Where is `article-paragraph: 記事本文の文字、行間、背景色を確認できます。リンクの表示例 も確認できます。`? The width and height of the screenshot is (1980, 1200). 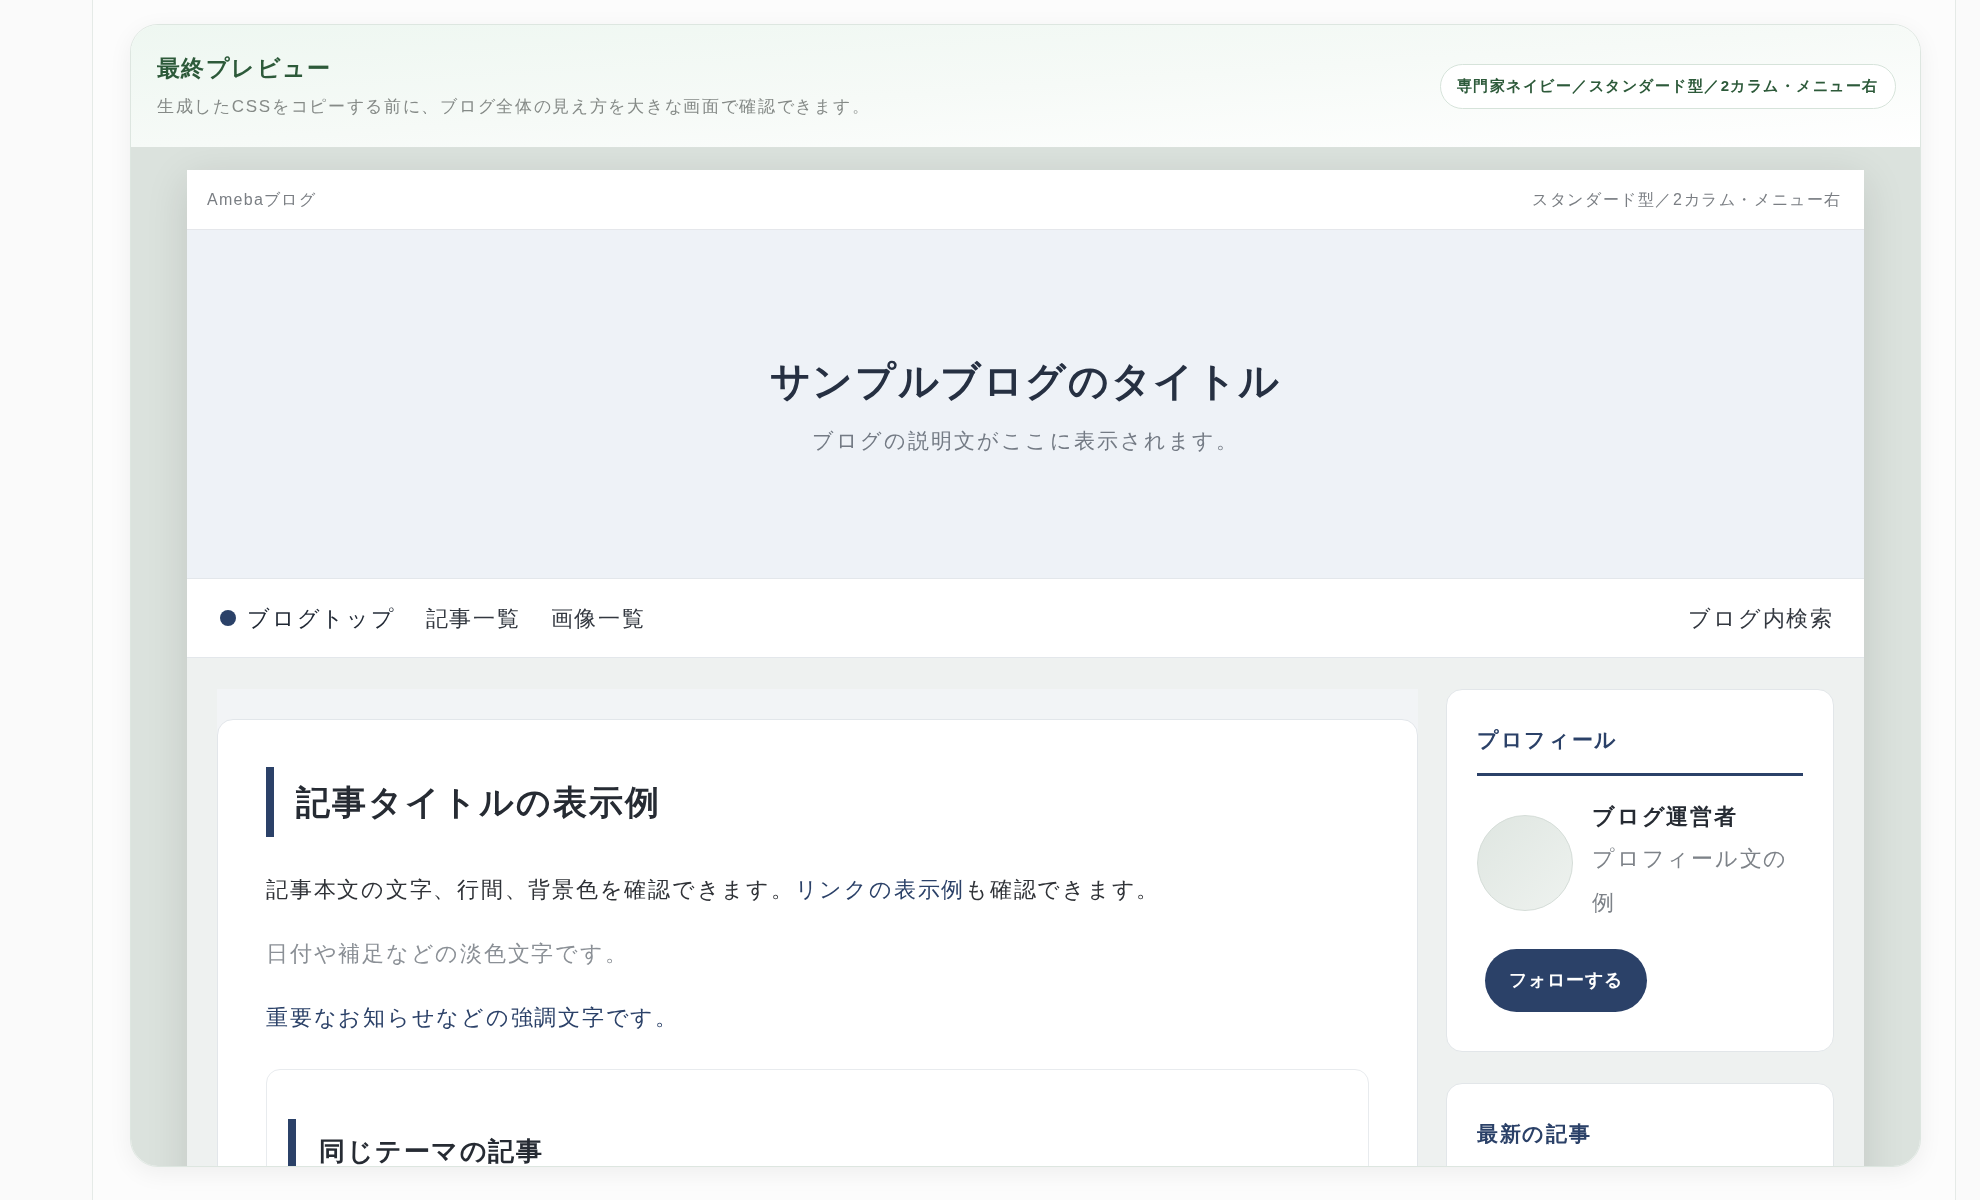 article-paragraph: 記事本文の文字、行間、背景色を確認できます。リンクの表示例 も確認できます。 is located at coordinates (714, 890).